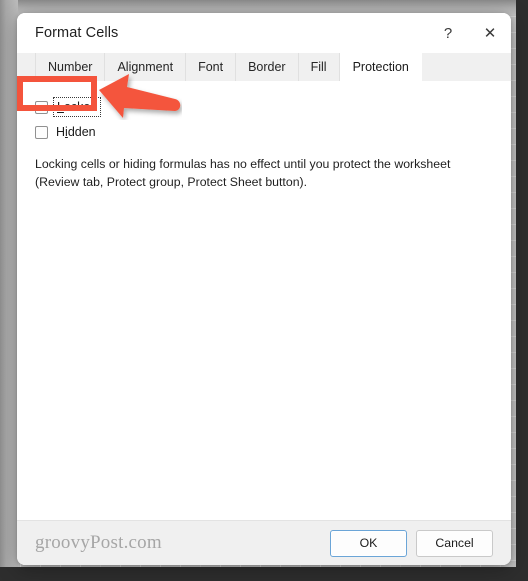 This screenshot has height=581, width=528. I want to click on cancel-button-label: Cancel, so click(454, 543).